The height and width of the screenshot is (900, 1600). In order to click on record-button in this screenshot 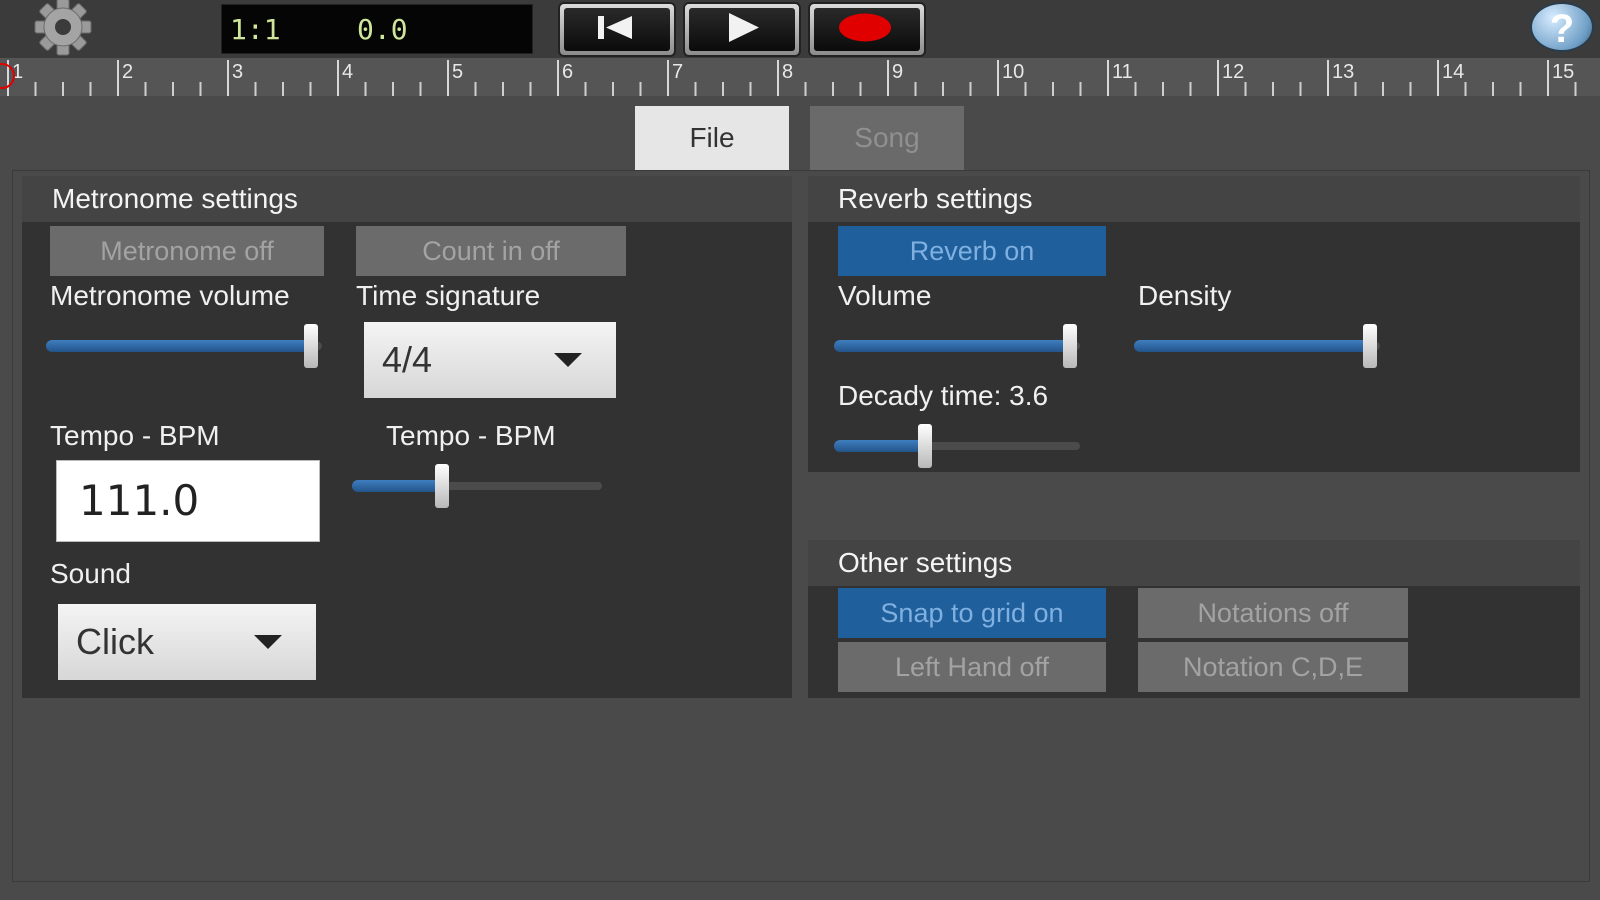, I will do `click(867, 29)`.